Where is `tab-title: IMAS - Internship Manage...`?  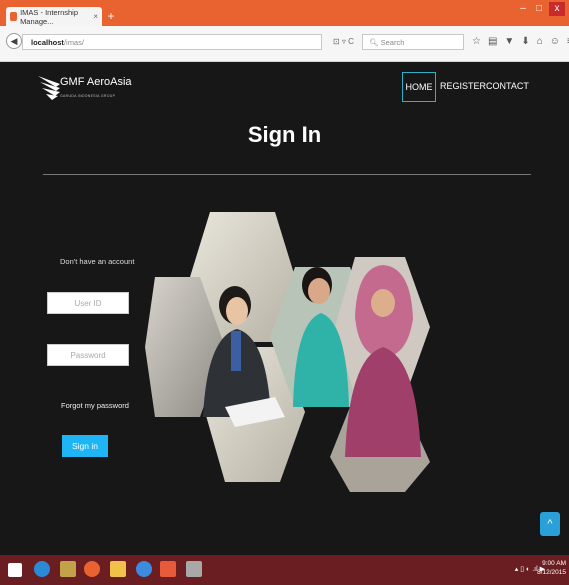 tab-title: IMAS - Internship Manage... is located at coordinates (49, 16).